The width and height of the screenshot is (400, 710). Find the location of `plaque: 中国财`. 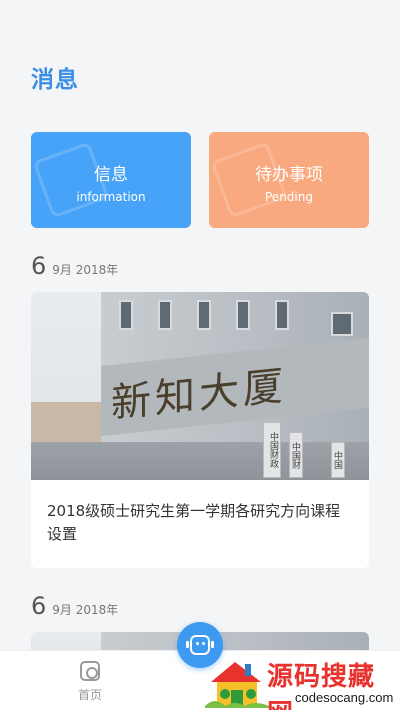

plaque: 中国财 is located at coordinates (296, 455).